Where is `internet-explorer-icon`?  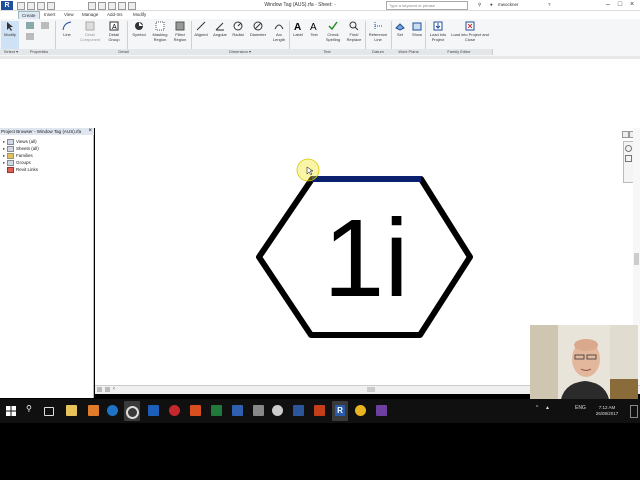 internet-explorer-icon is located at coordinates (112, 410).